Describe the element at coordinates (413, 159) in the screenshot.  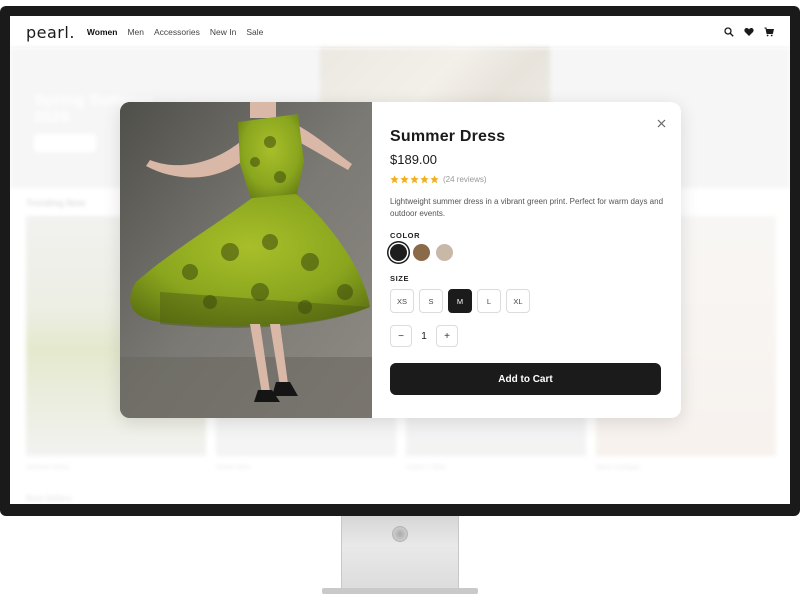
I see `product-price: $189.00` at that location.